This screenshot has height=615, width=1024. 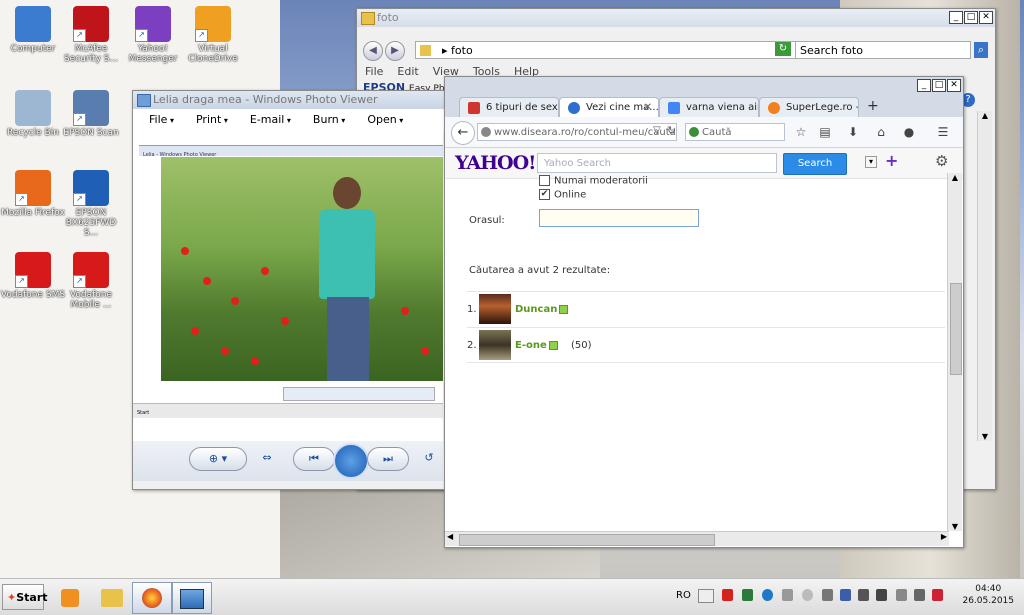 What do you see at coordinates (544, 180) in the screenshot?
I see `moderators-checkbox` at bounding box center [544, 180].